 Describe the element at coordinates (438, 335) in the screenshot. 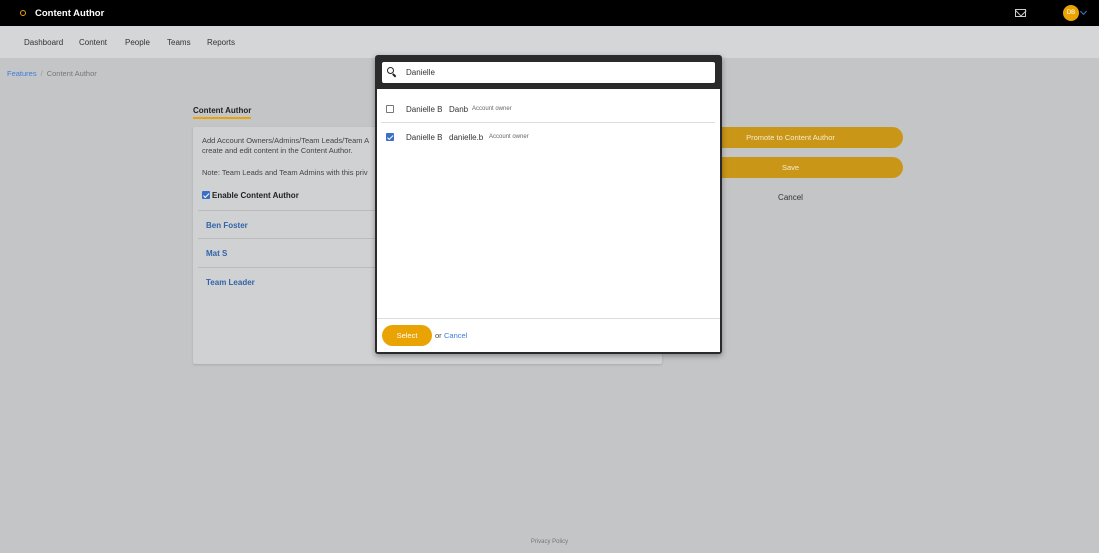

I see `or-text: or` at that location.